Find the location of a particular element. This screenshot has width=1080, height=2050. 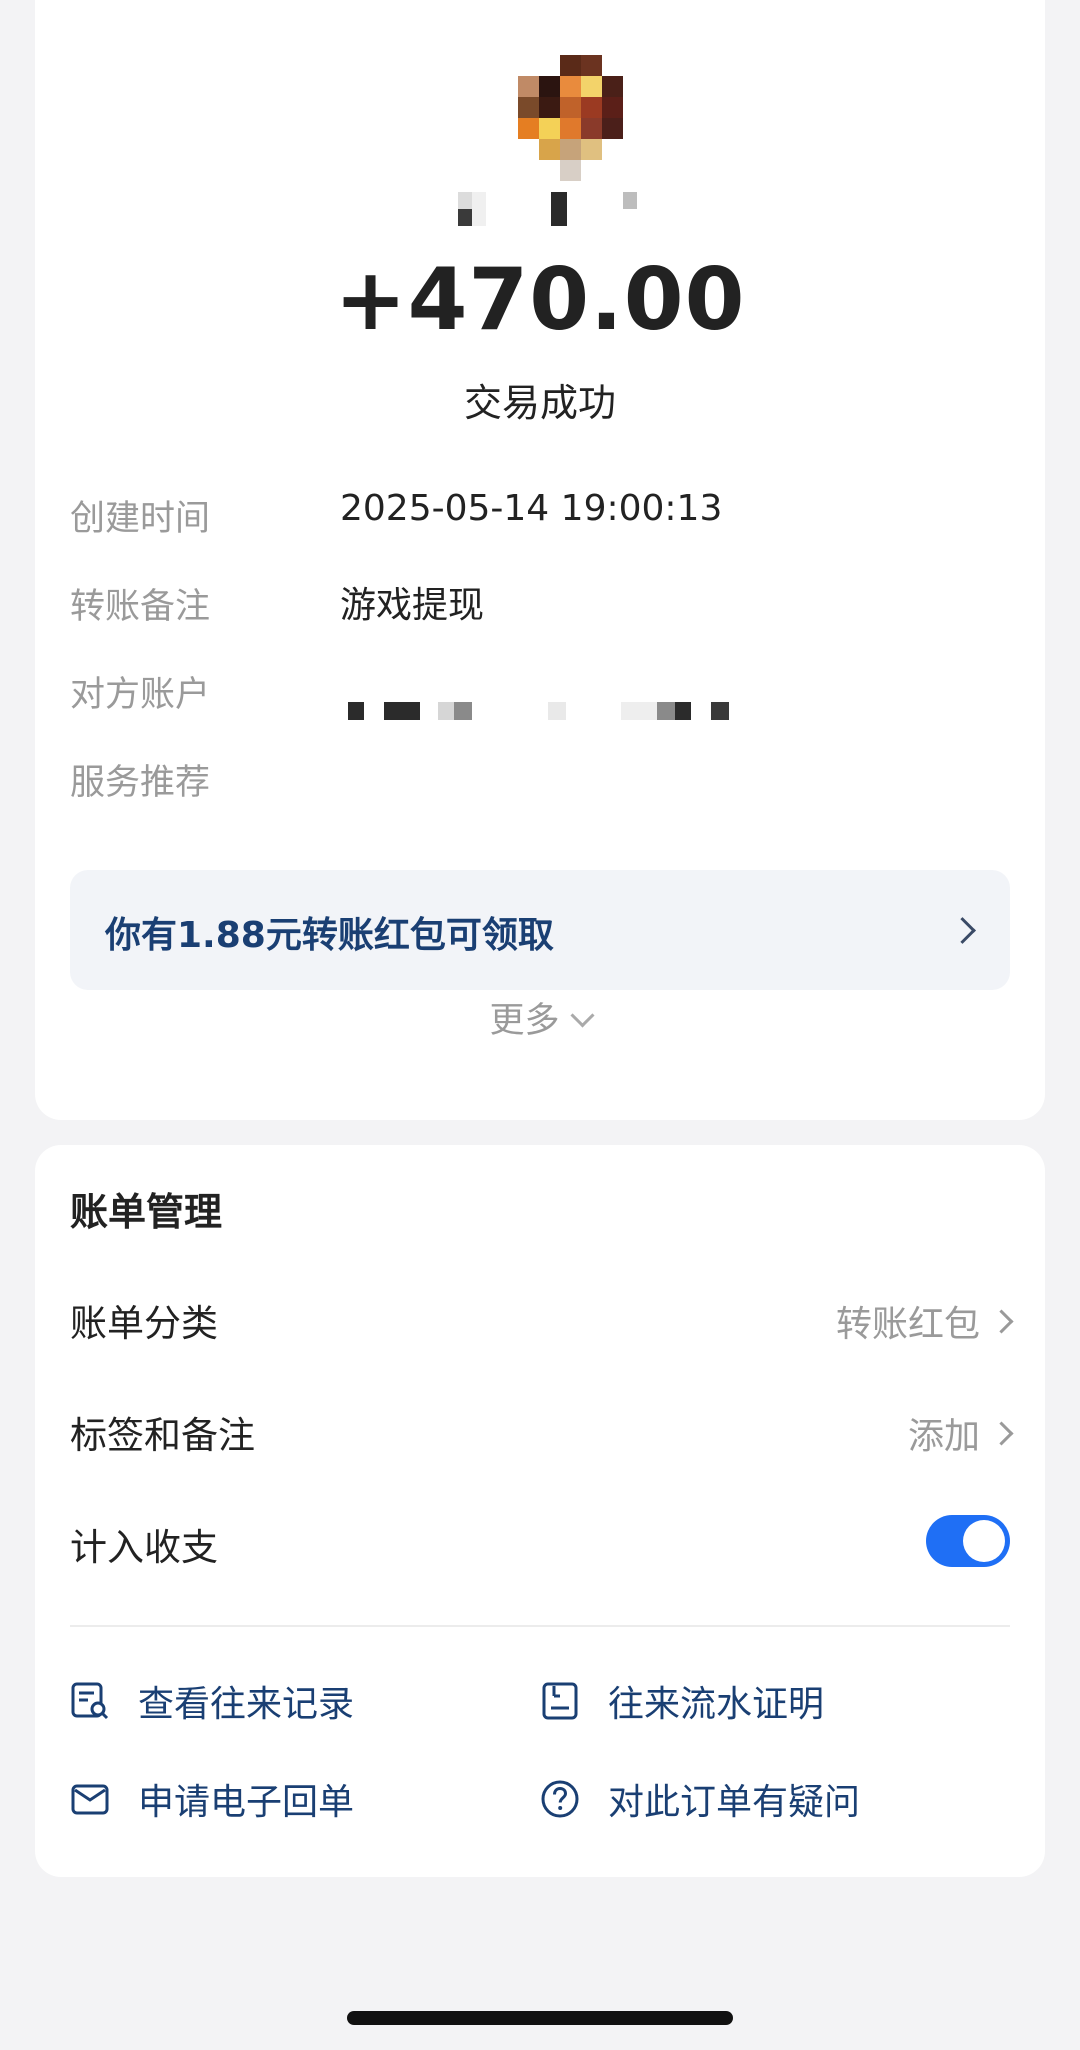

question-icon is located at coordinates (560, 1799).